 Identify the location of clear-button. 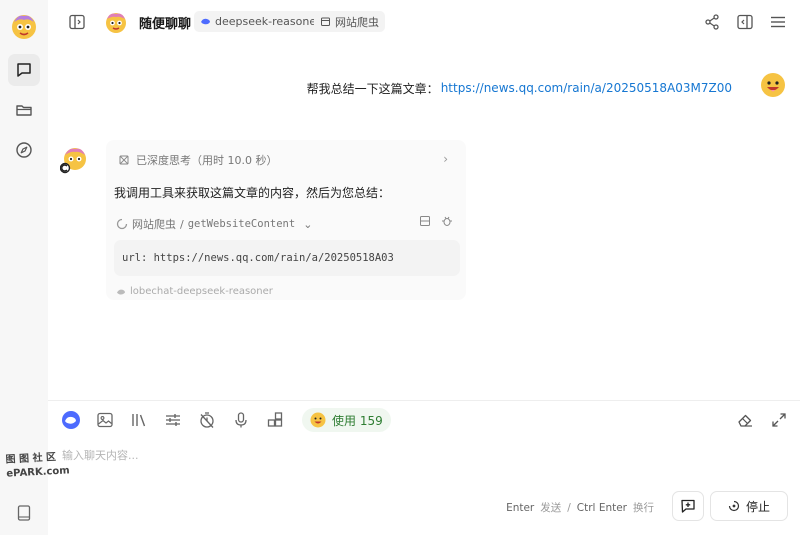
(745, 420).